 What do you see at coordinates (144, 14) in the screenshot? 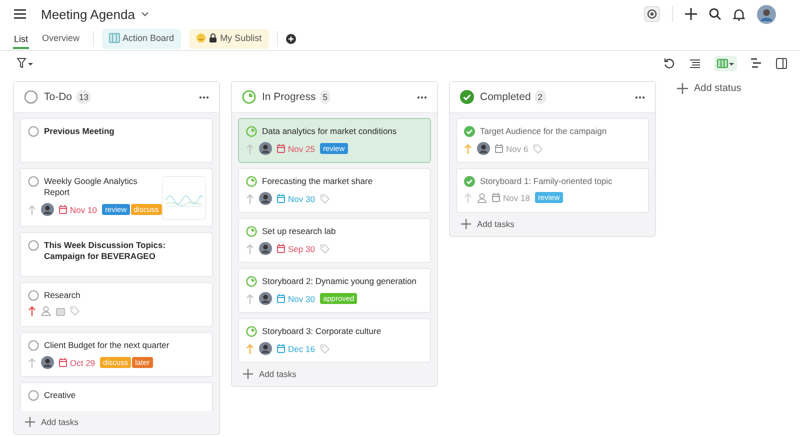
I see `caret-icon` at bounding box center [144, 14].